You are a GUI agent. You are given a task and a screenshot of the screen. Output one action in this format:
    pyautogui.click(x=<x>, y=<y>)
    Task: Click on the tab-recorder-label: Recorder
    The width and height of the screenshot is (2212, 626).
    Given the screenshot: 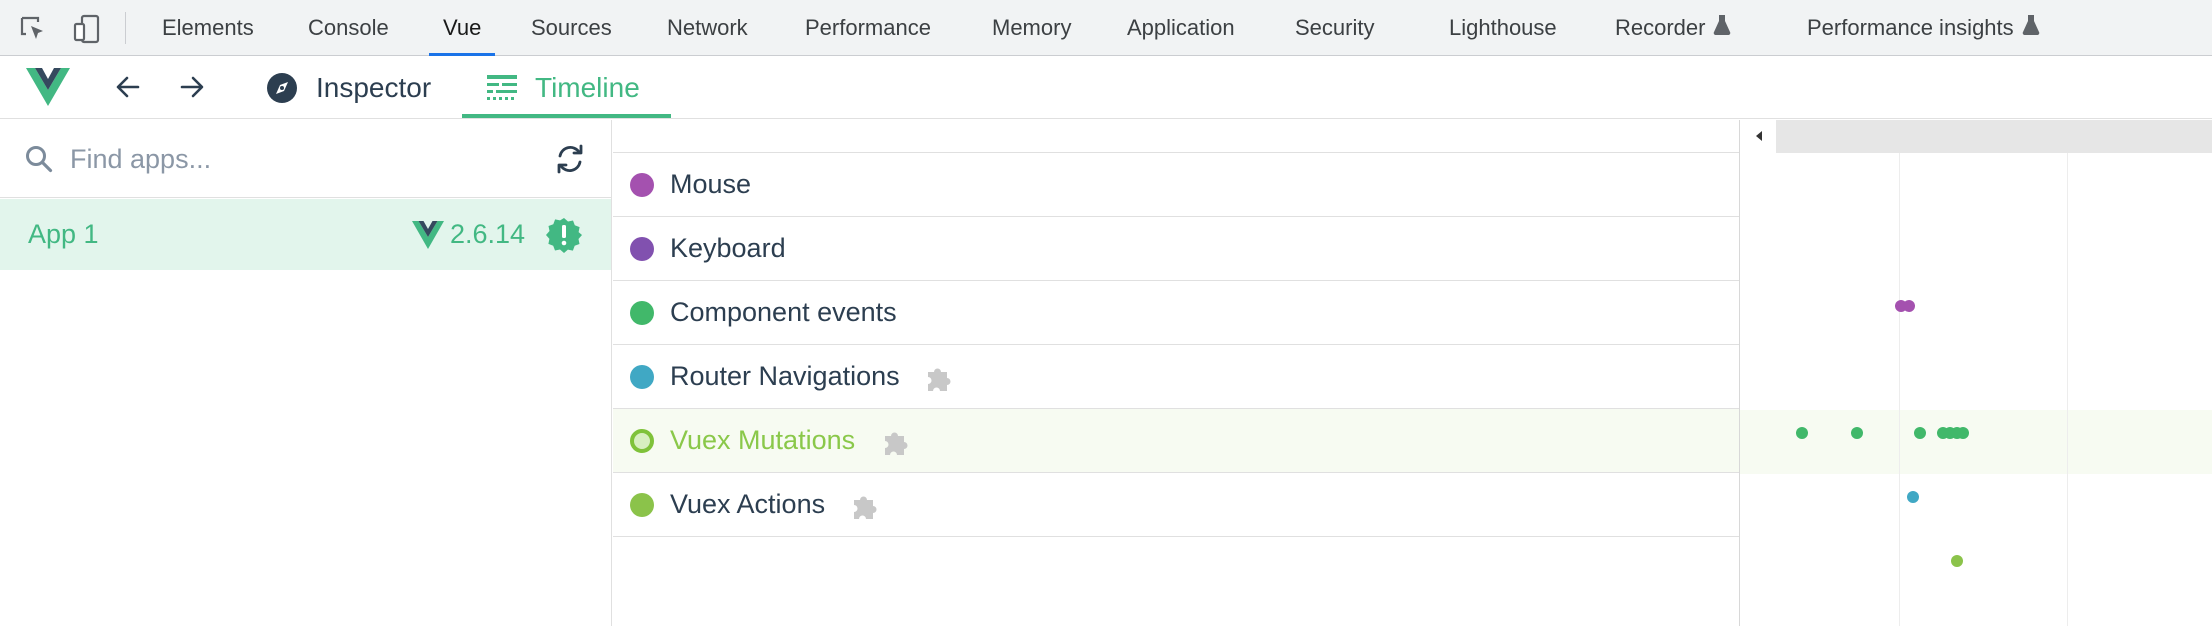 What is the action you would take?
    pyautogui.click(x=1660, y=27)
    